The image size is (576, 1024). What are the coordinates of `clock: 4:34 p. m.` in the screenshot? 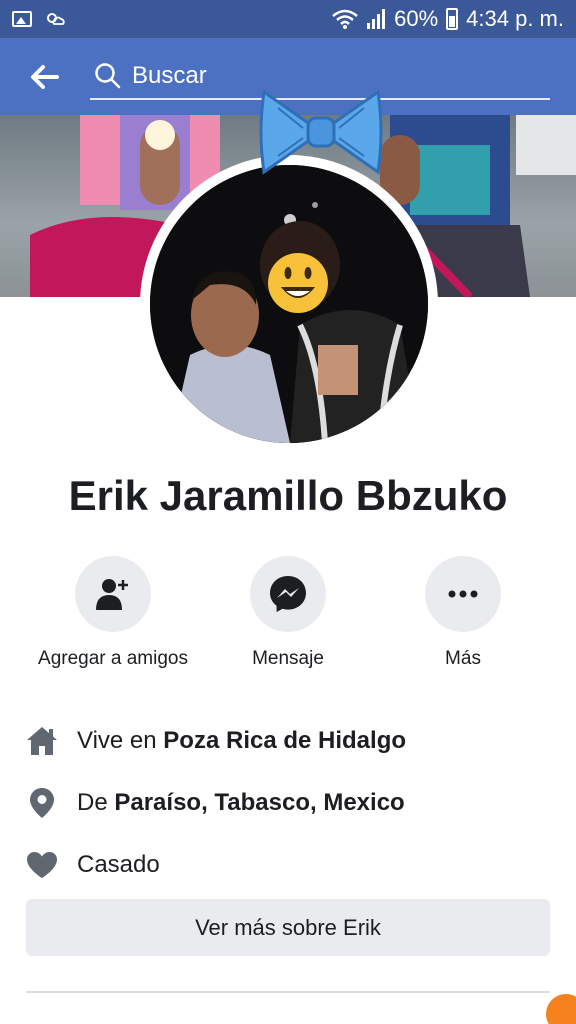 It's located at (515, 18).